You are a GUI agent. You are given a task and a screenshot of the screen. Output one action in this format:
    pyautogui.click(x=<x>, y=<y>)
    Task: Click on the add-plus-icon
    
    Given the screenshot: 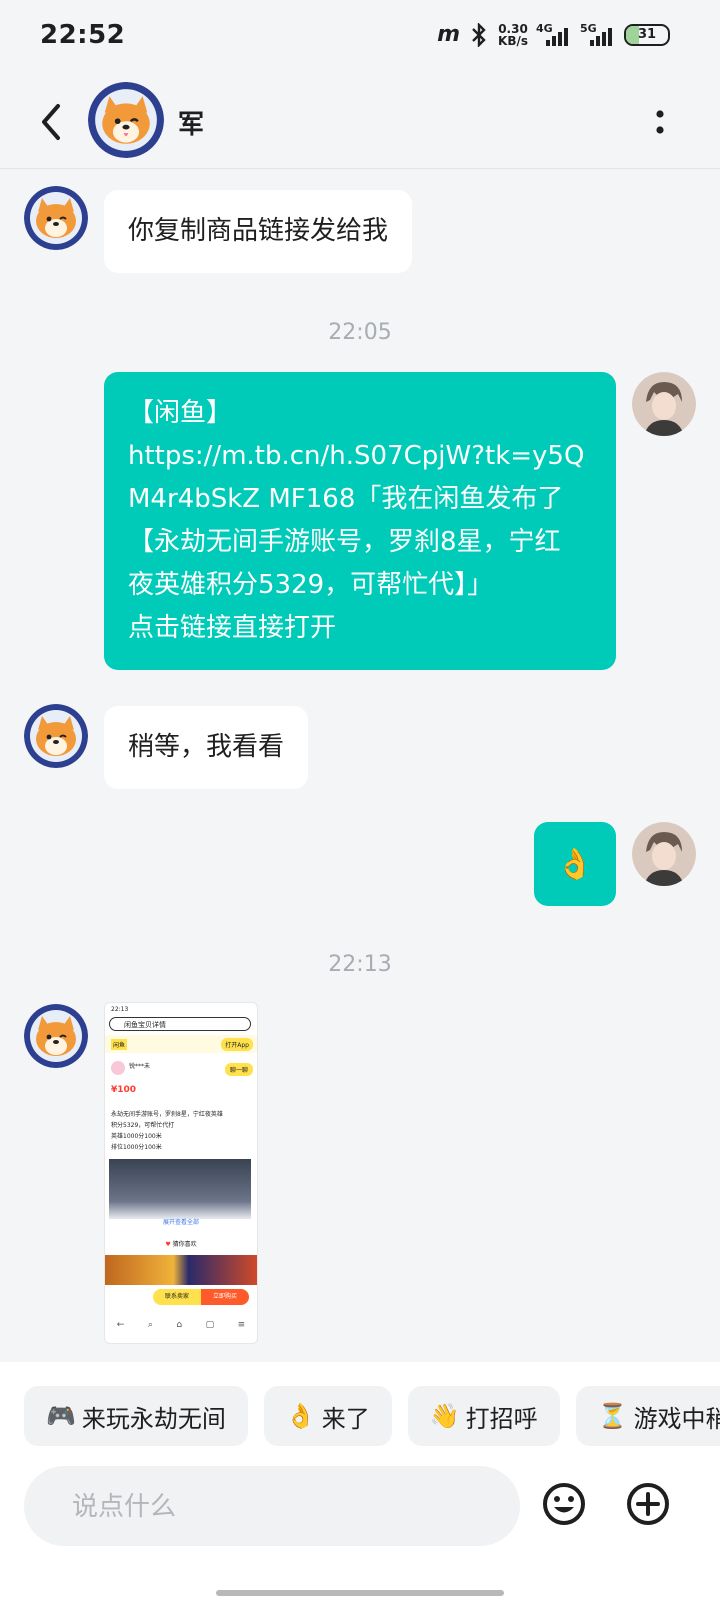 What is the action you would take?
    pyautogui.click(x=648, y=1504)
    